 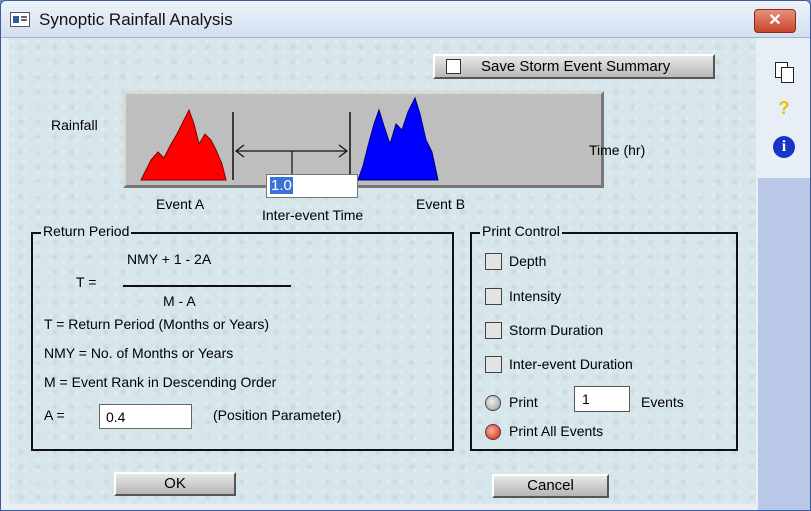 What do you see at coordinates (453, 66) in the screenshot?
I see `save-summary-checkbox` at bounding box center [453, 66].